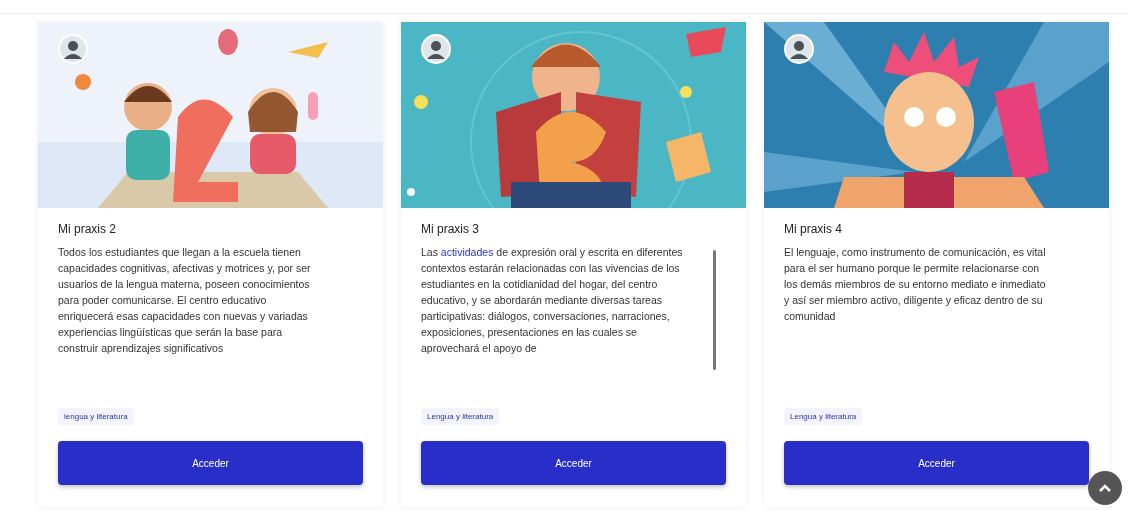 This screenshot has width=1128, height=511. What do you see at coordinates (467, 252) in the screenshot?
I see `text-link: actividades` at bounding box center [467, 252].